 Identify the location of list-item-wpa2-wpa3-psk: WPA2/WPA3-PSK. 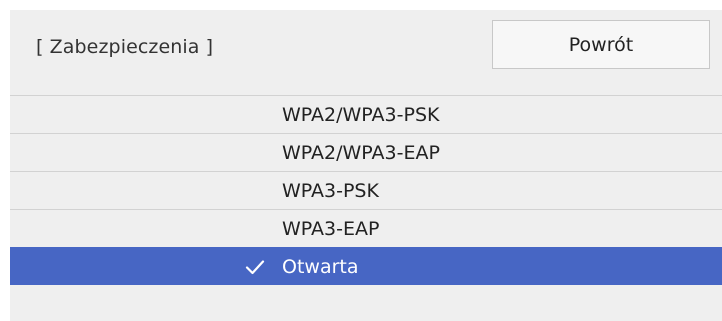
(366, 114).